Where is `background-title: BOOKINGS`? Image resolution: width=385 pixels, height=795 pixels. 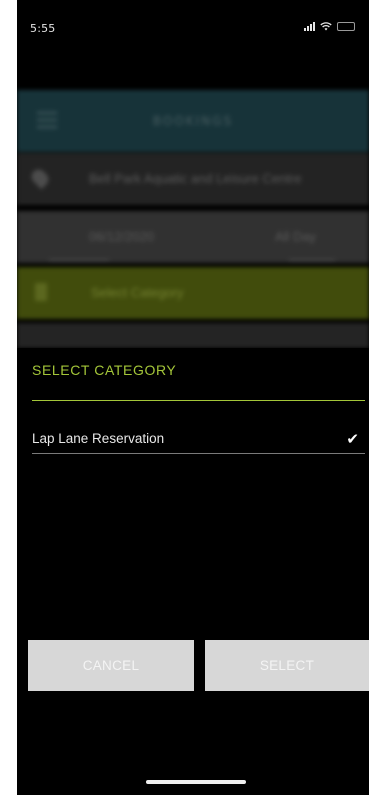
background-title: BOOKINGS is located at coordinates (193, 121).